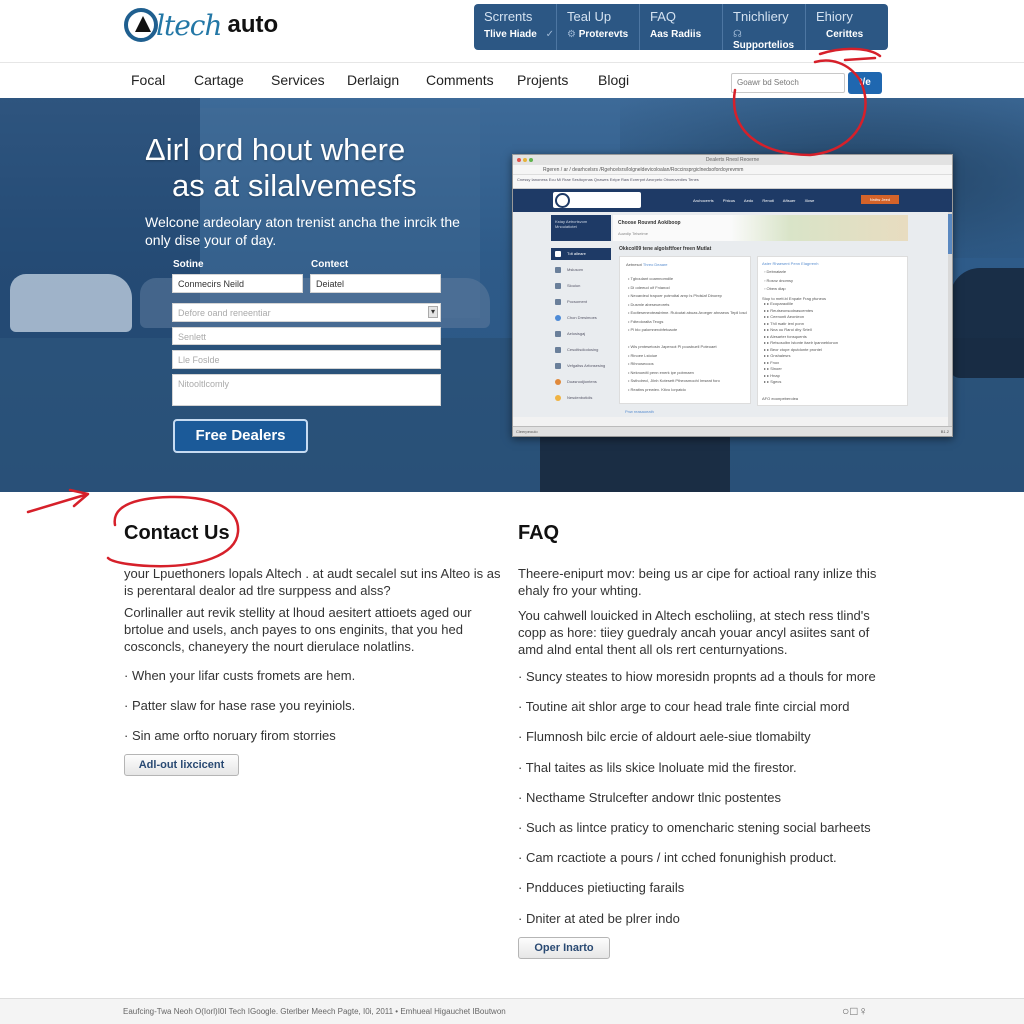  I want to click on faq-action-button: Oper Inarto, so click(564, 948).